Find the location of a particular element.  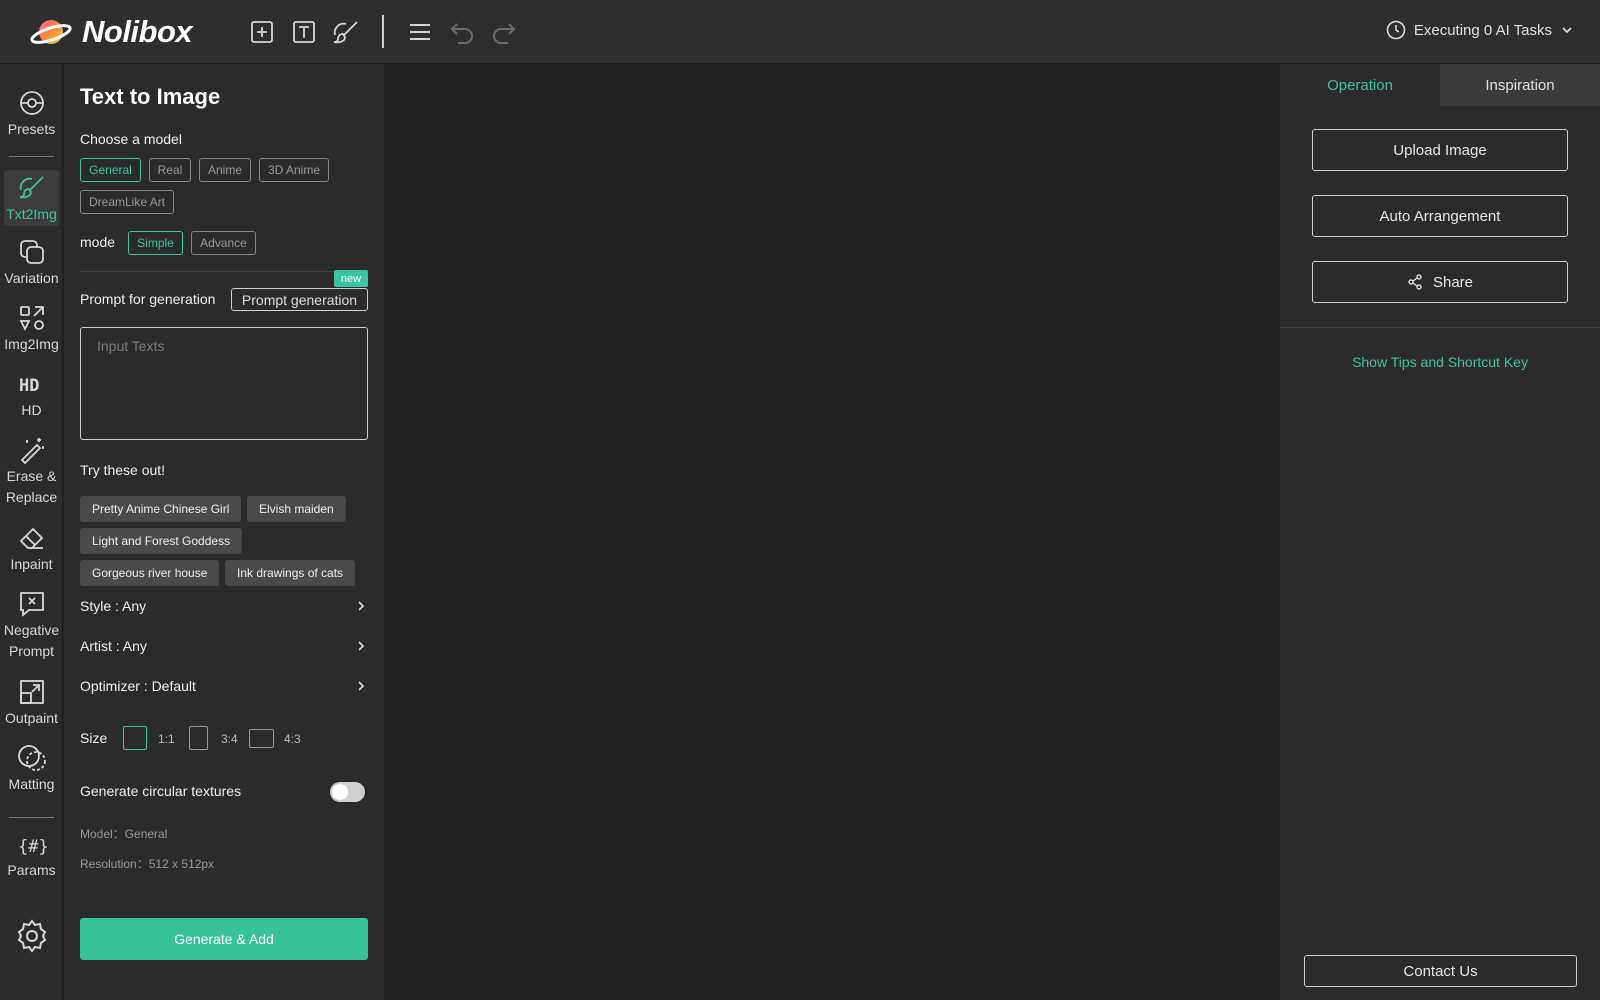

logo: Nolibox is located at coordinates (111, 32).